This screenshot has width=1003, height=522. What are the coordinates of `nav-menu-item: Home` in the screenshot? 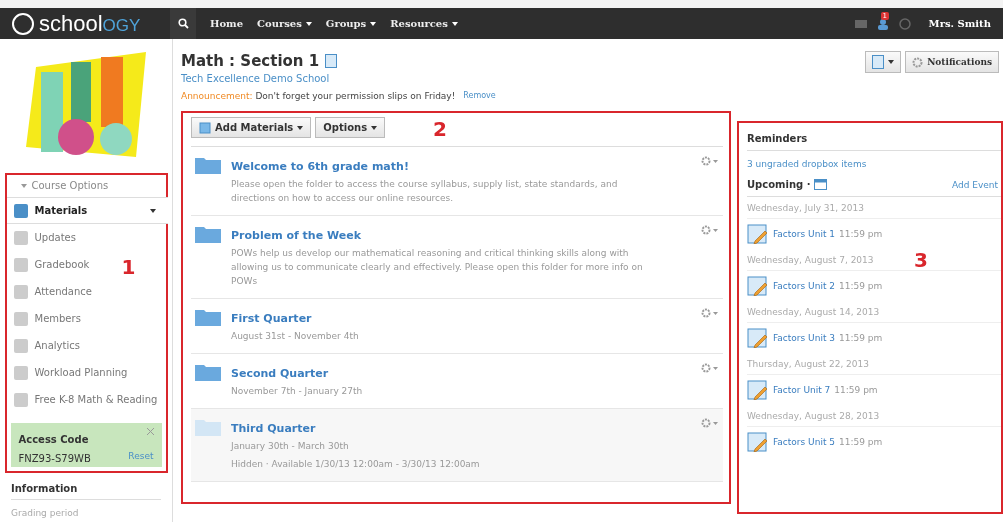 It's located at (227, 23).